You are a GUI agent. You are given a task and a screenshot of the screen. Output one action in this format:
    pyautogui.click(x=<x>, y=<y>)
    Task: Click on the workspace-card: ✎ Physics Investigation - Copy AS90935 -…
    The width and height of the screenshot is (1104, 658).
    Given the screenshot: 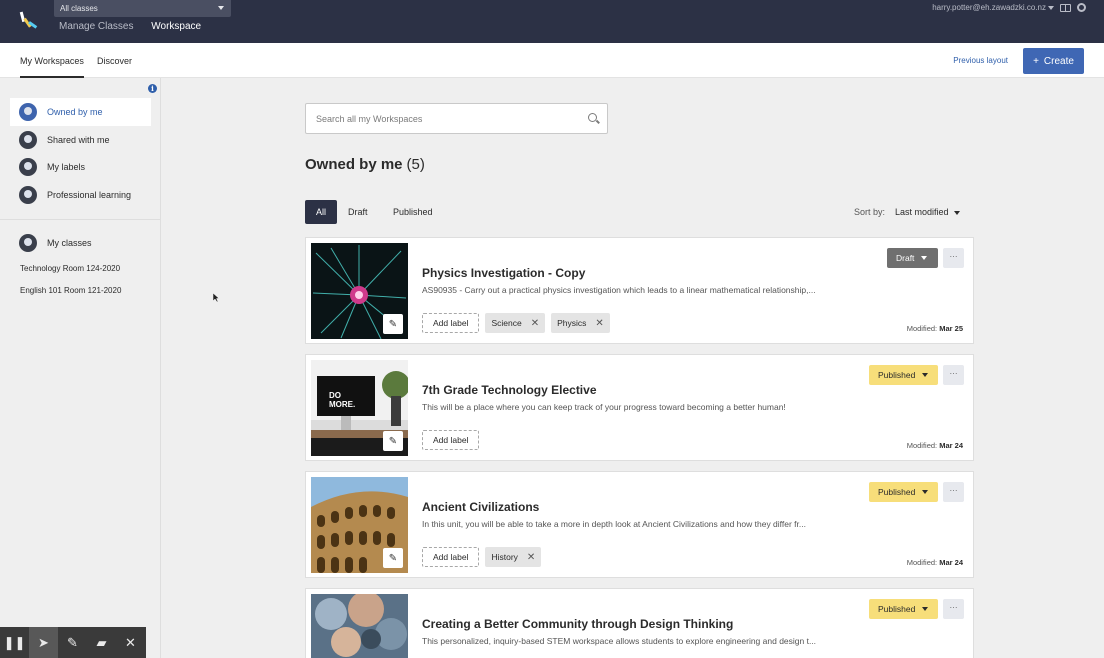 What is the action you would take?
    pyautogui.click(x=639, y=290)
    